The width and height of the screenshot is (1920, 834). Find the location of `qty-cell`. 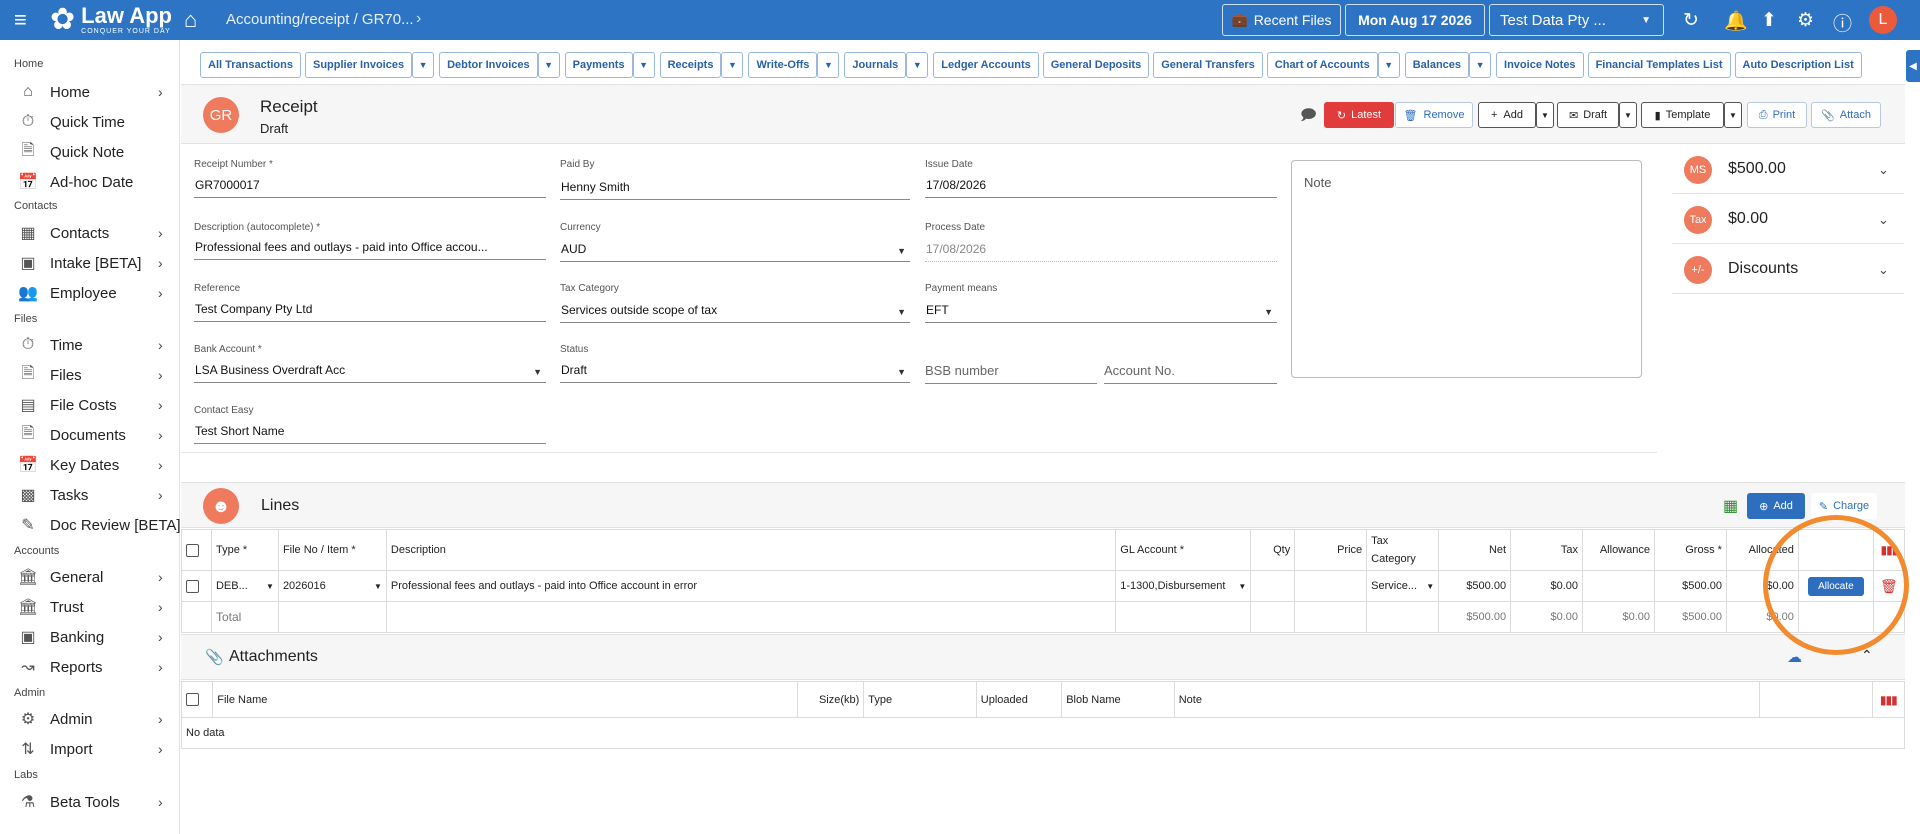

qty-cell is located at coordinates (1273, 586).